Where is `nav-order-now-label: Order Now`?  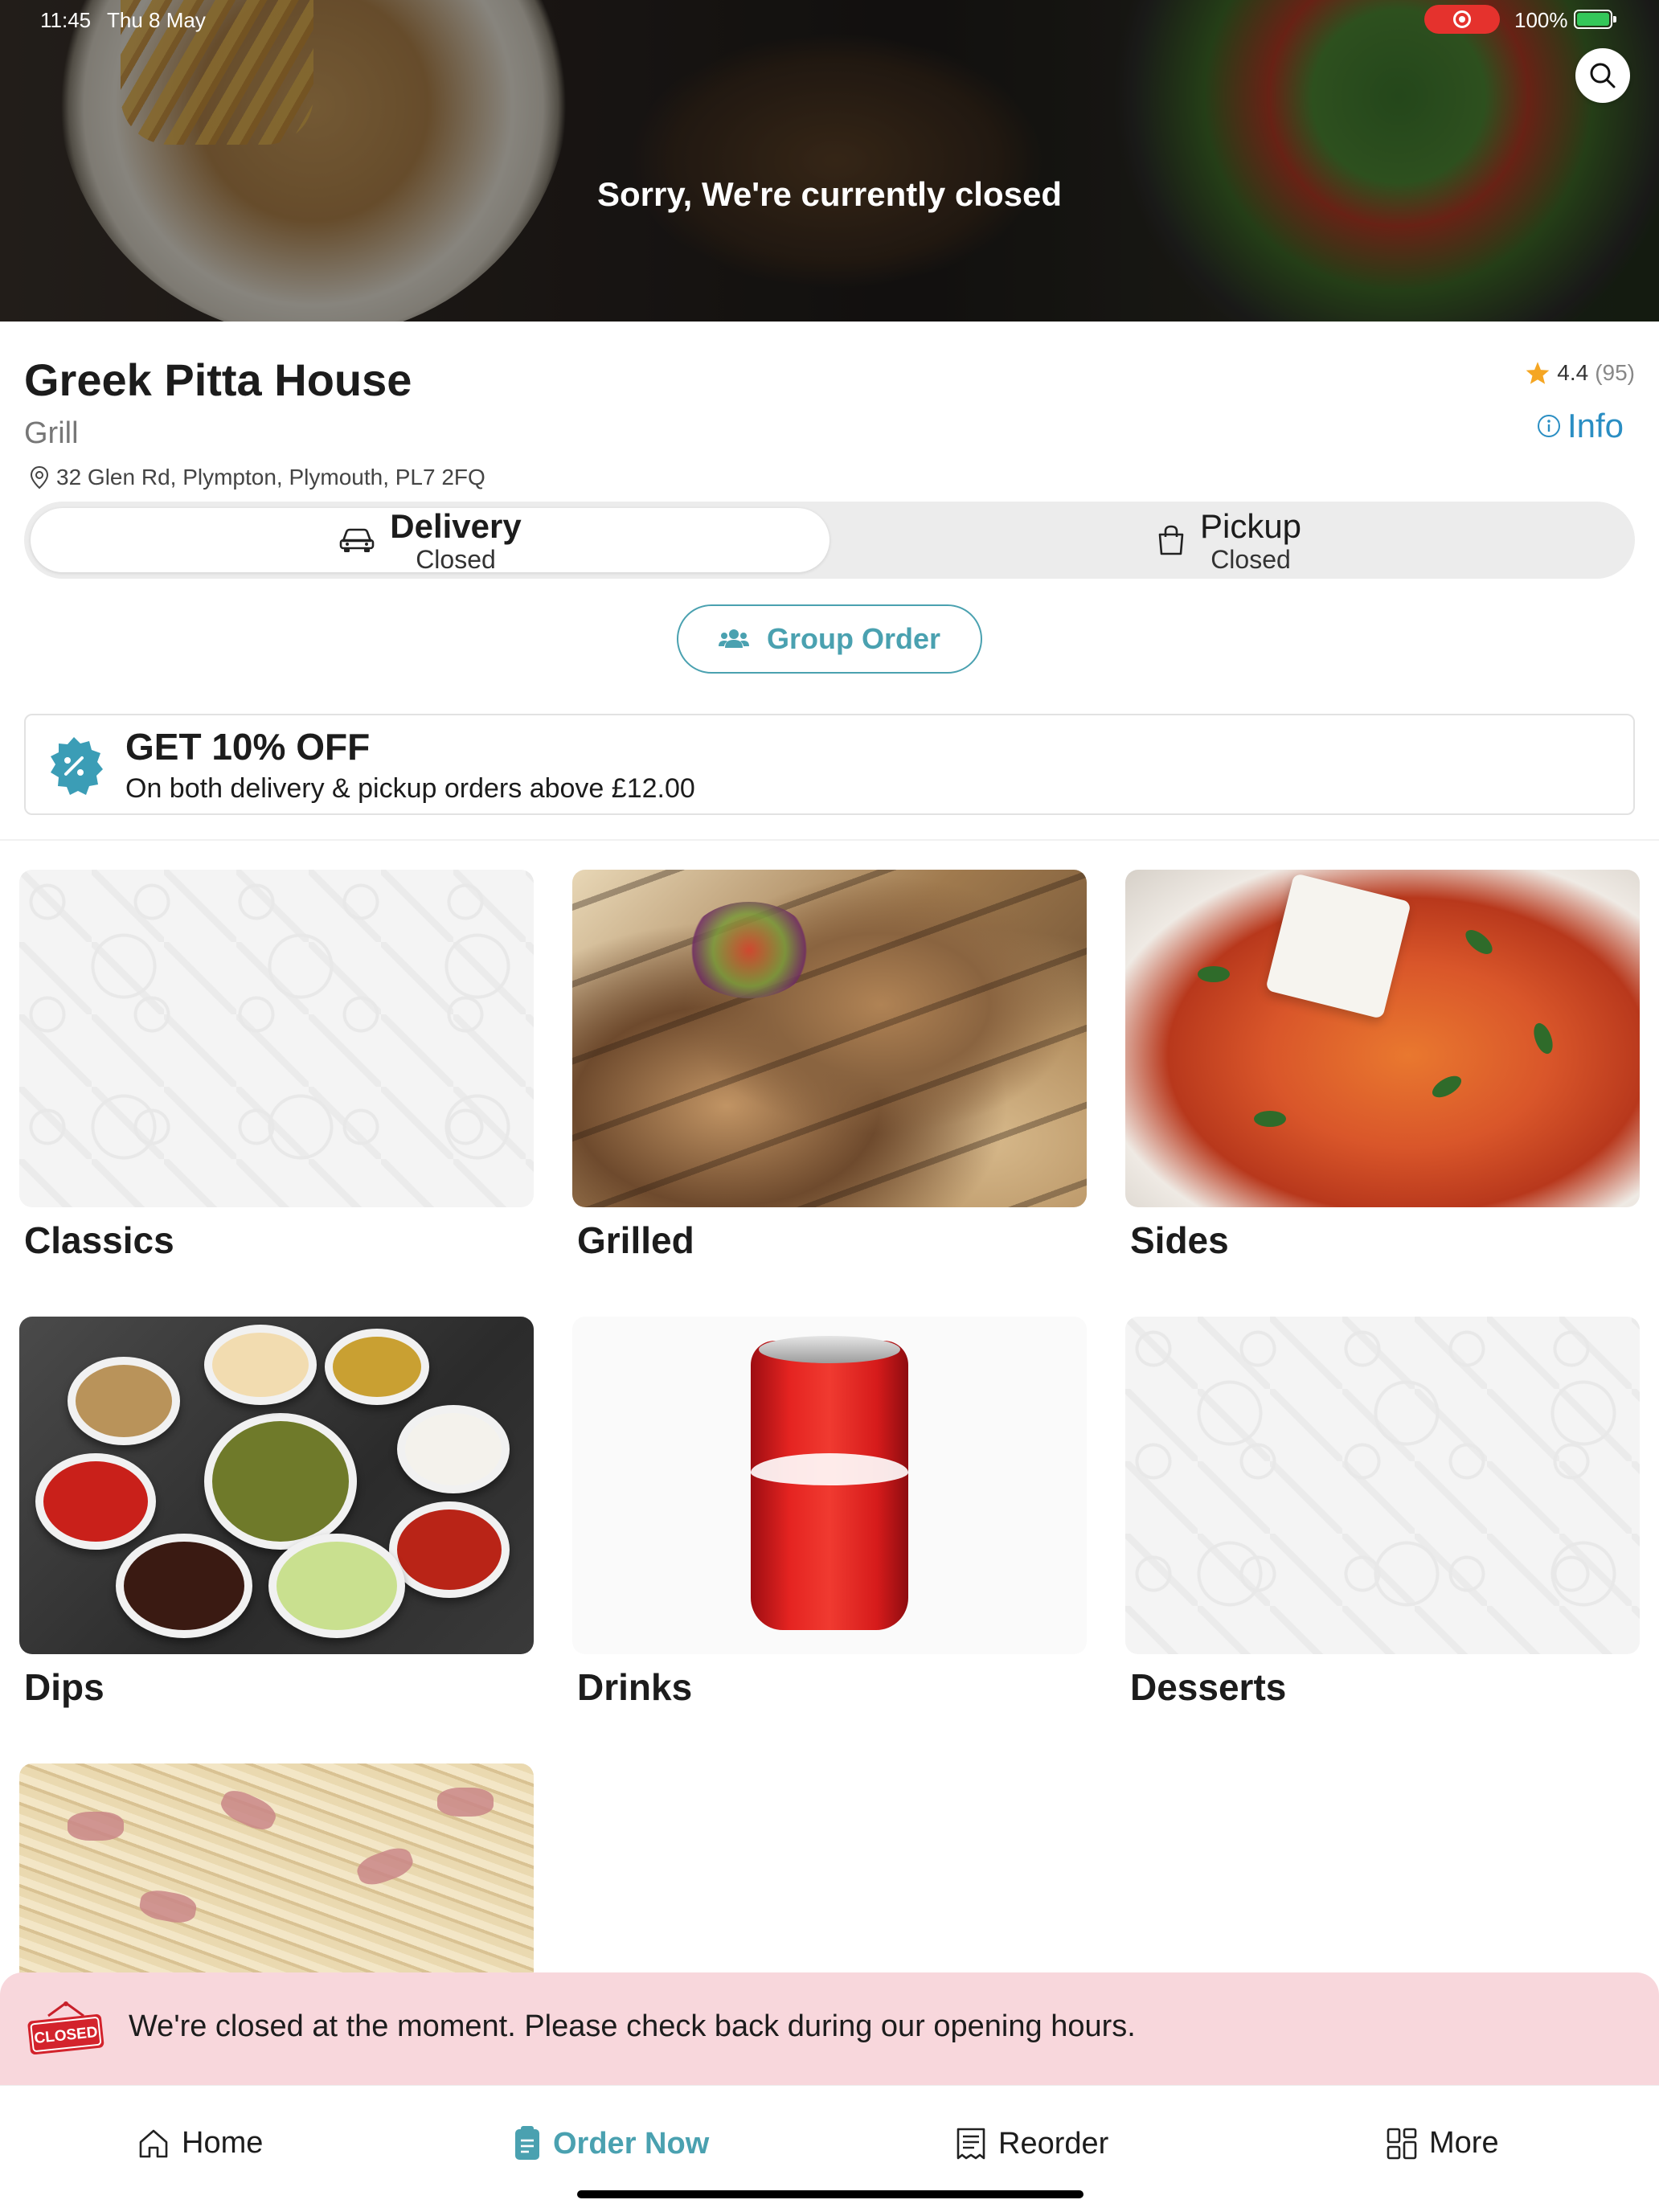
nav-order-now-label: Order Now is located at coordinates (631, 2143).